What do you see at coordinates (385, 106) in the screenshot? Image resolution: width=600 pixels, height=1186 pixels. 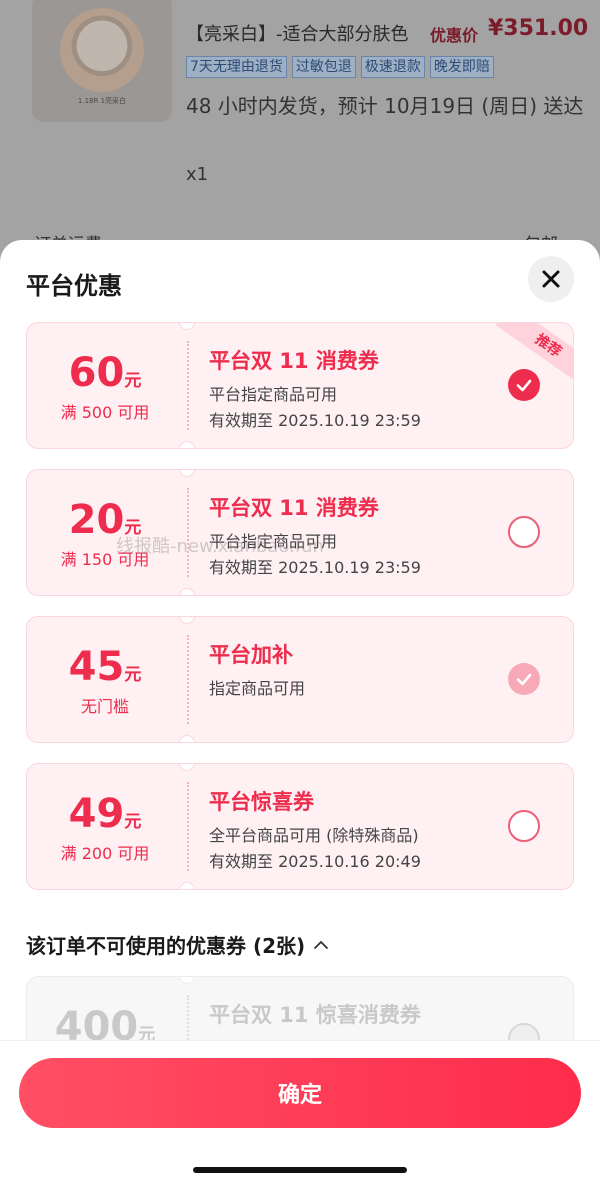 I see `shipping-info: 48 小时内发货，预计 10月19日 (周日) 送达` at bounding box center [385, 106].